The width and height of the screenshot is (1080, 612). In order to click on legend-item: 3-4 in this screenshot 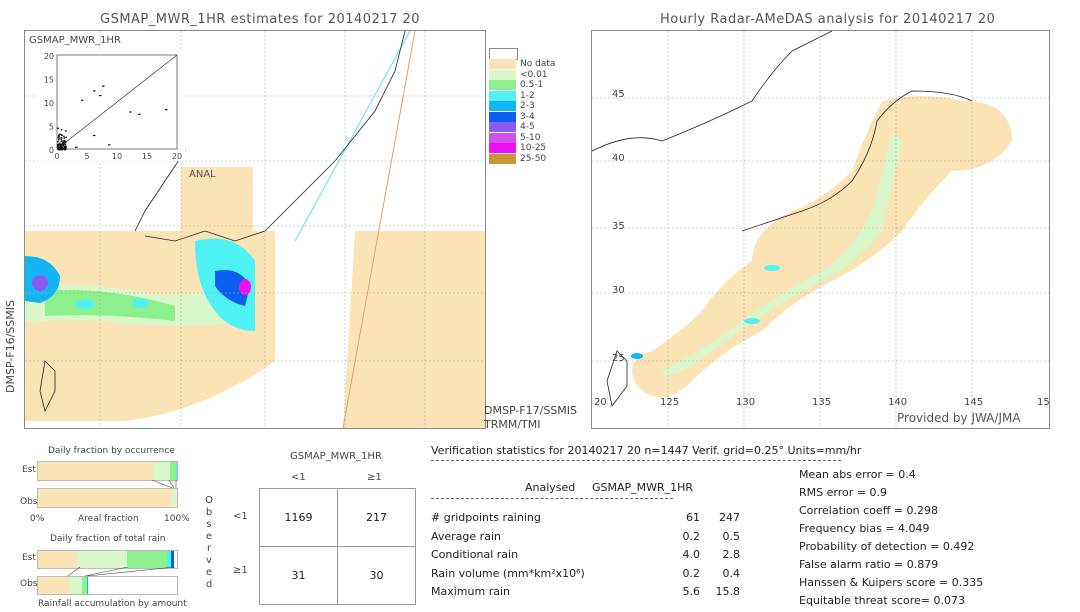, I will do `click(512, 116)`.